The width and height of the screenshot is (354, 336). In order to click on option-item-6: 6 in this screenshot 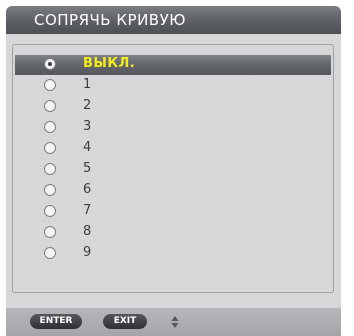, I will do `click(173, 191)`.